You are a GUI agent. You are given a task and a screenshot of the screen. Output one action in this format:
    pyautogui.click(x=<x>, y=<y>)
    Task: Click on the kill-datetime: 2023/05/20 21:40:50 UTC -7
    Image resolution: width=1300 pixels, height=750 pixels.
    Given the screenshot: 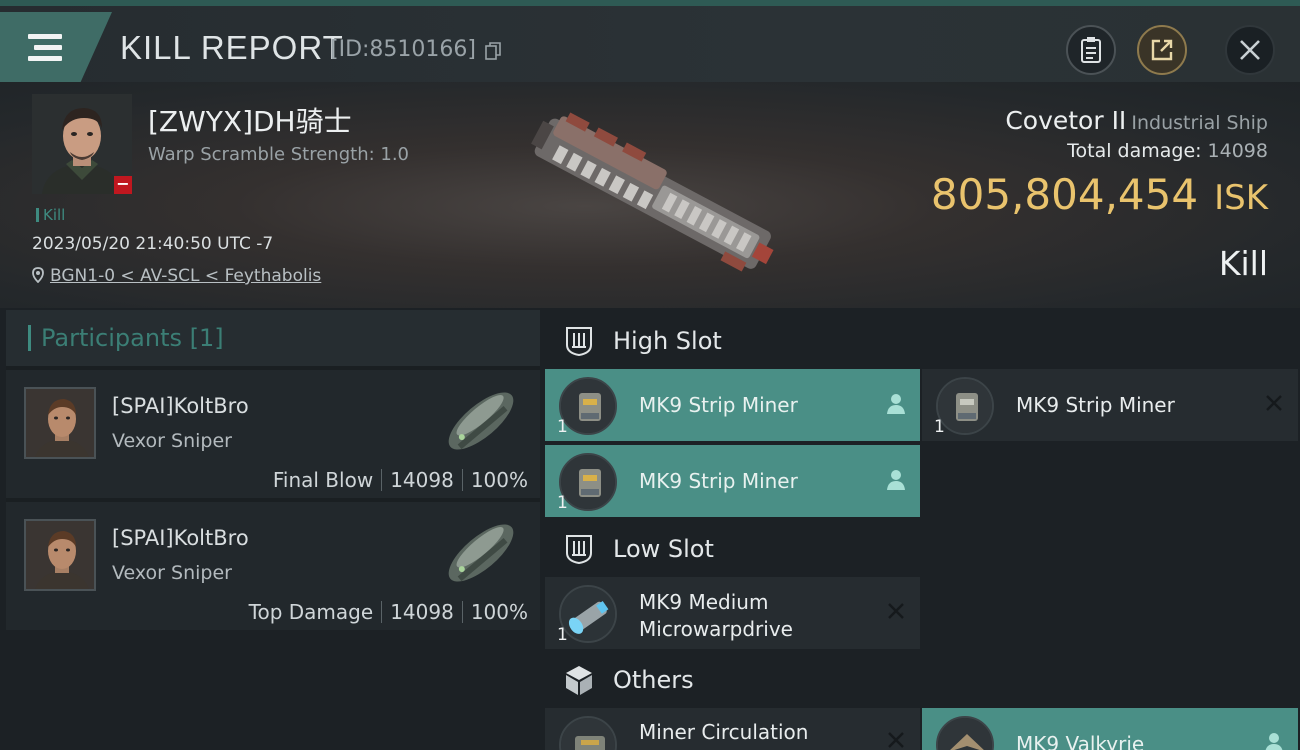 What is the action you would take?
    pyautogui.click(x=153, y=244)
    